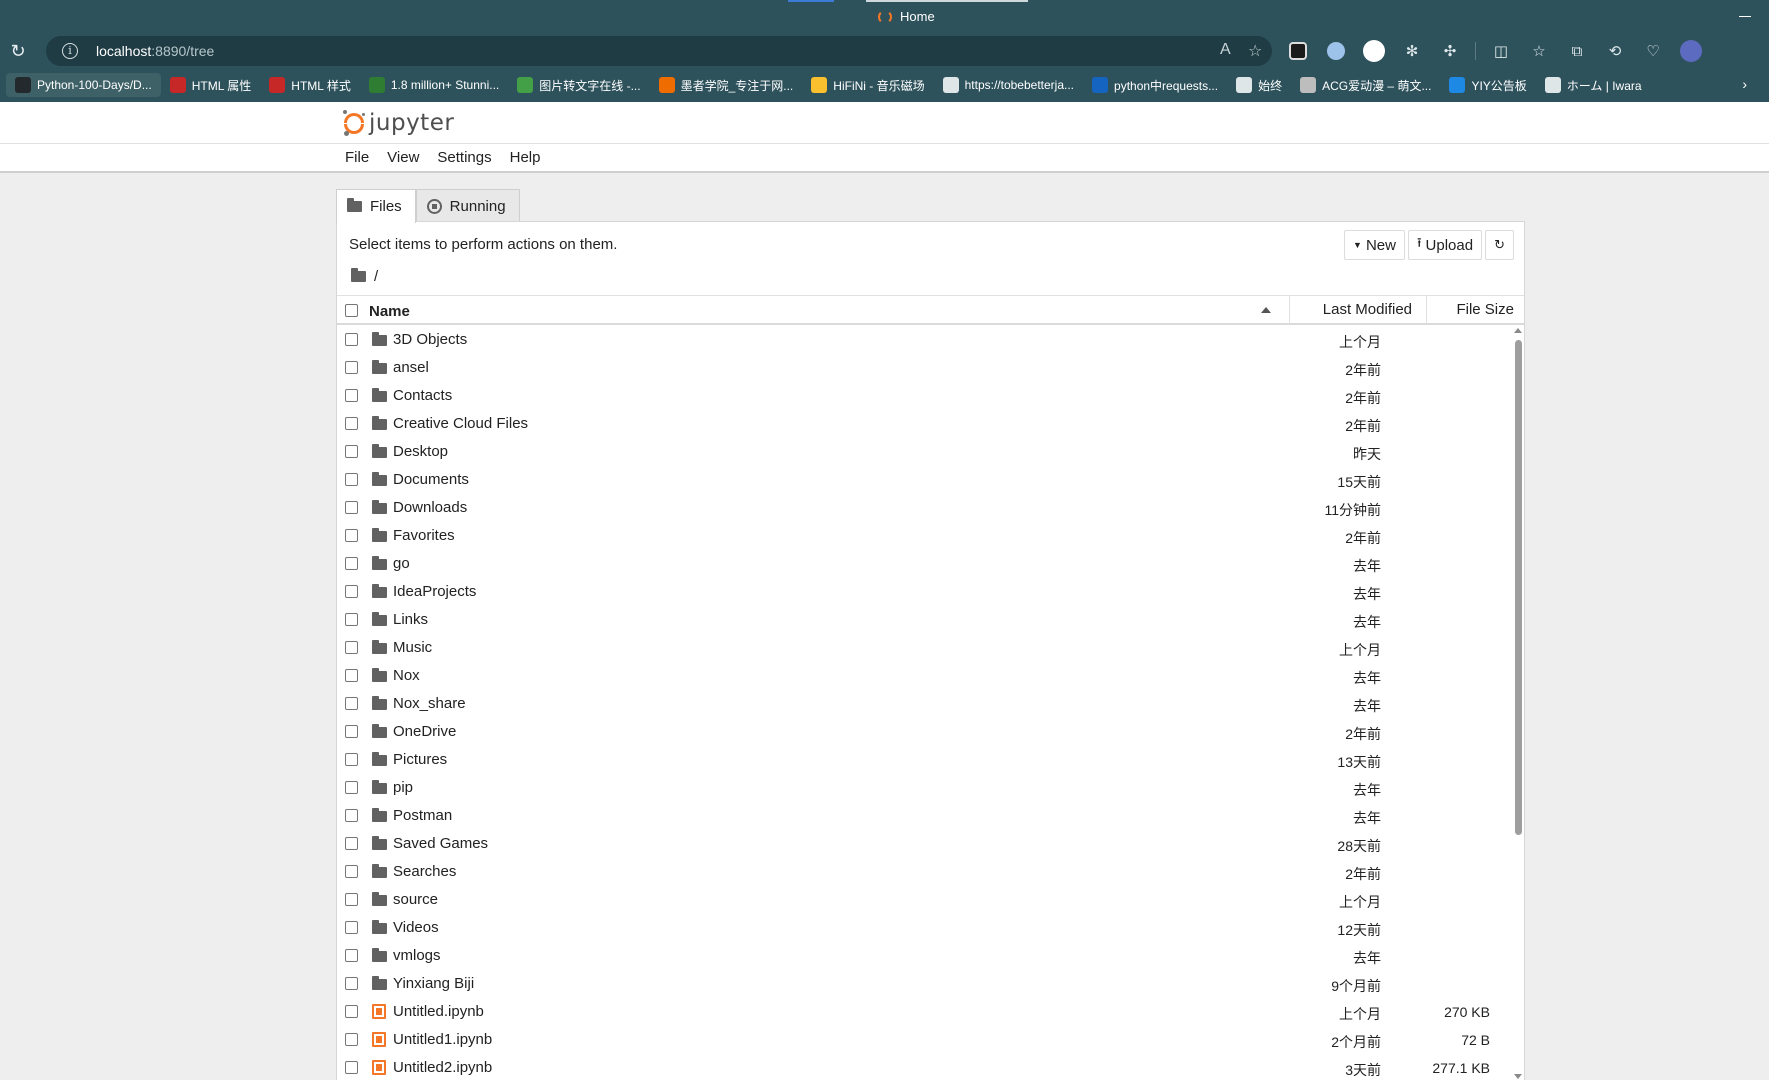  What do you see at coordinates (415, 899) in the screenshot?
I see `file-name-link: source` at bounding box center [415, 899].